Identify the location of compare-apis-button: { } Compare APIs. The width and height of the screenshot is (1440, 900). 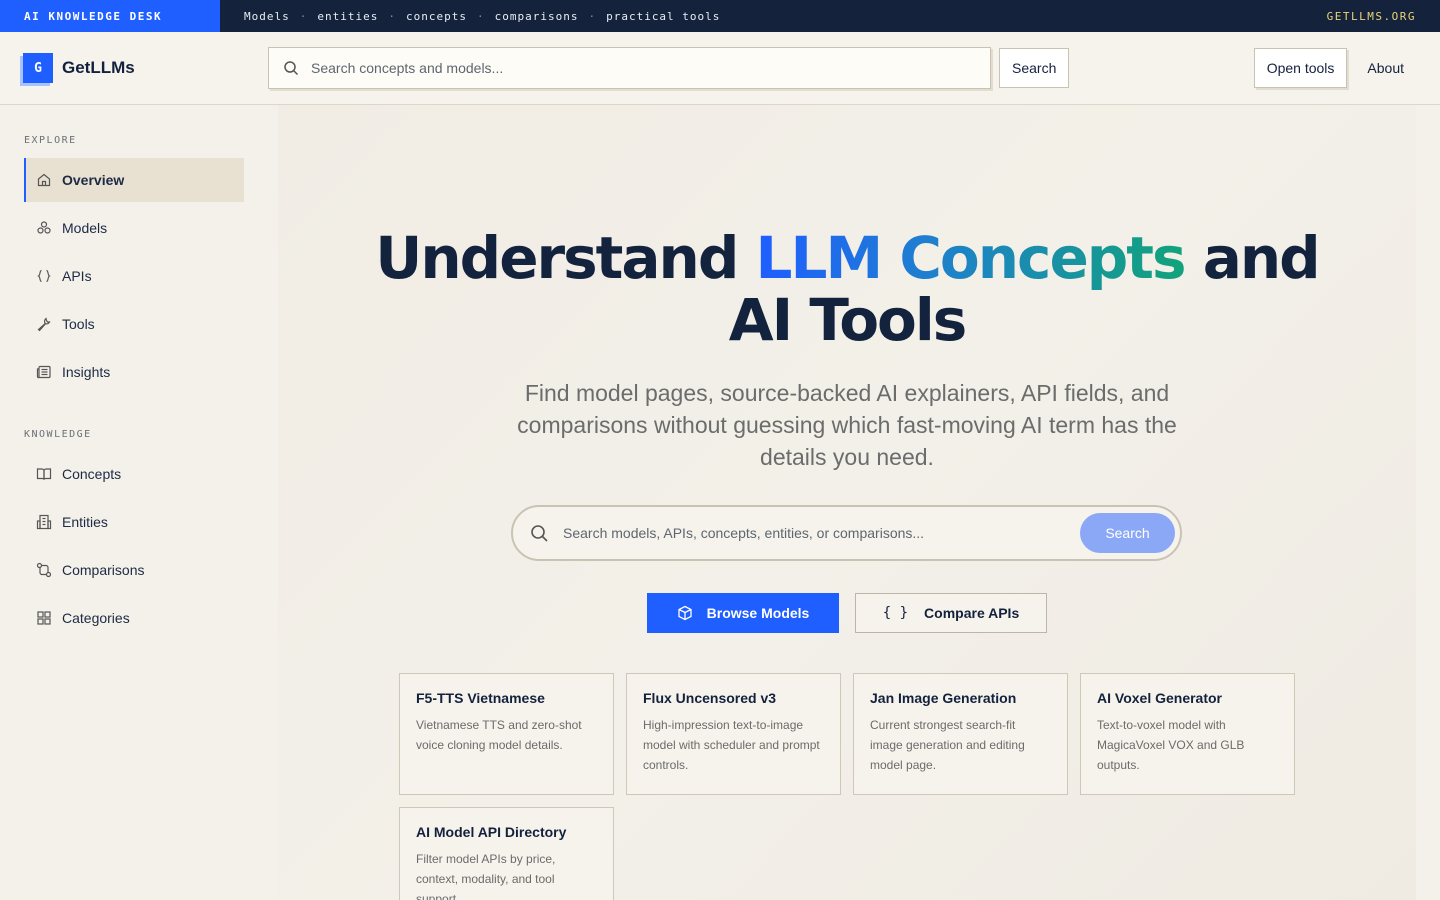
(951, 613).